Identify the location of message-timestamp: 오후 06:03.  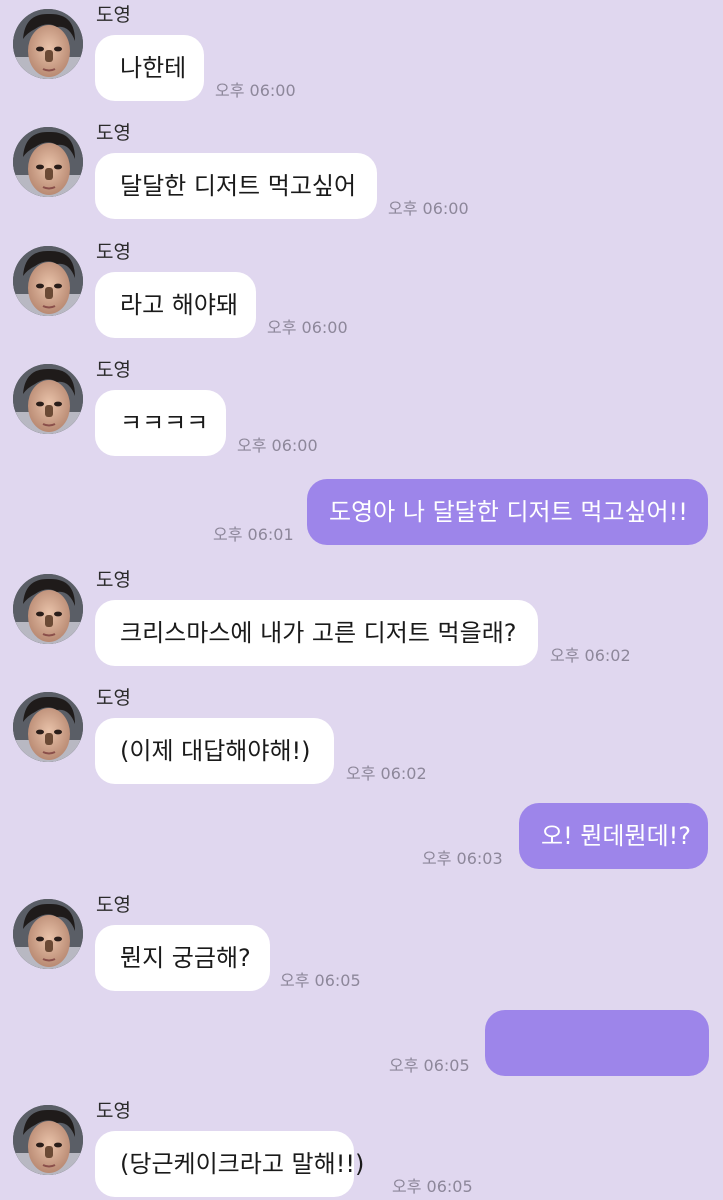
(462, 858).